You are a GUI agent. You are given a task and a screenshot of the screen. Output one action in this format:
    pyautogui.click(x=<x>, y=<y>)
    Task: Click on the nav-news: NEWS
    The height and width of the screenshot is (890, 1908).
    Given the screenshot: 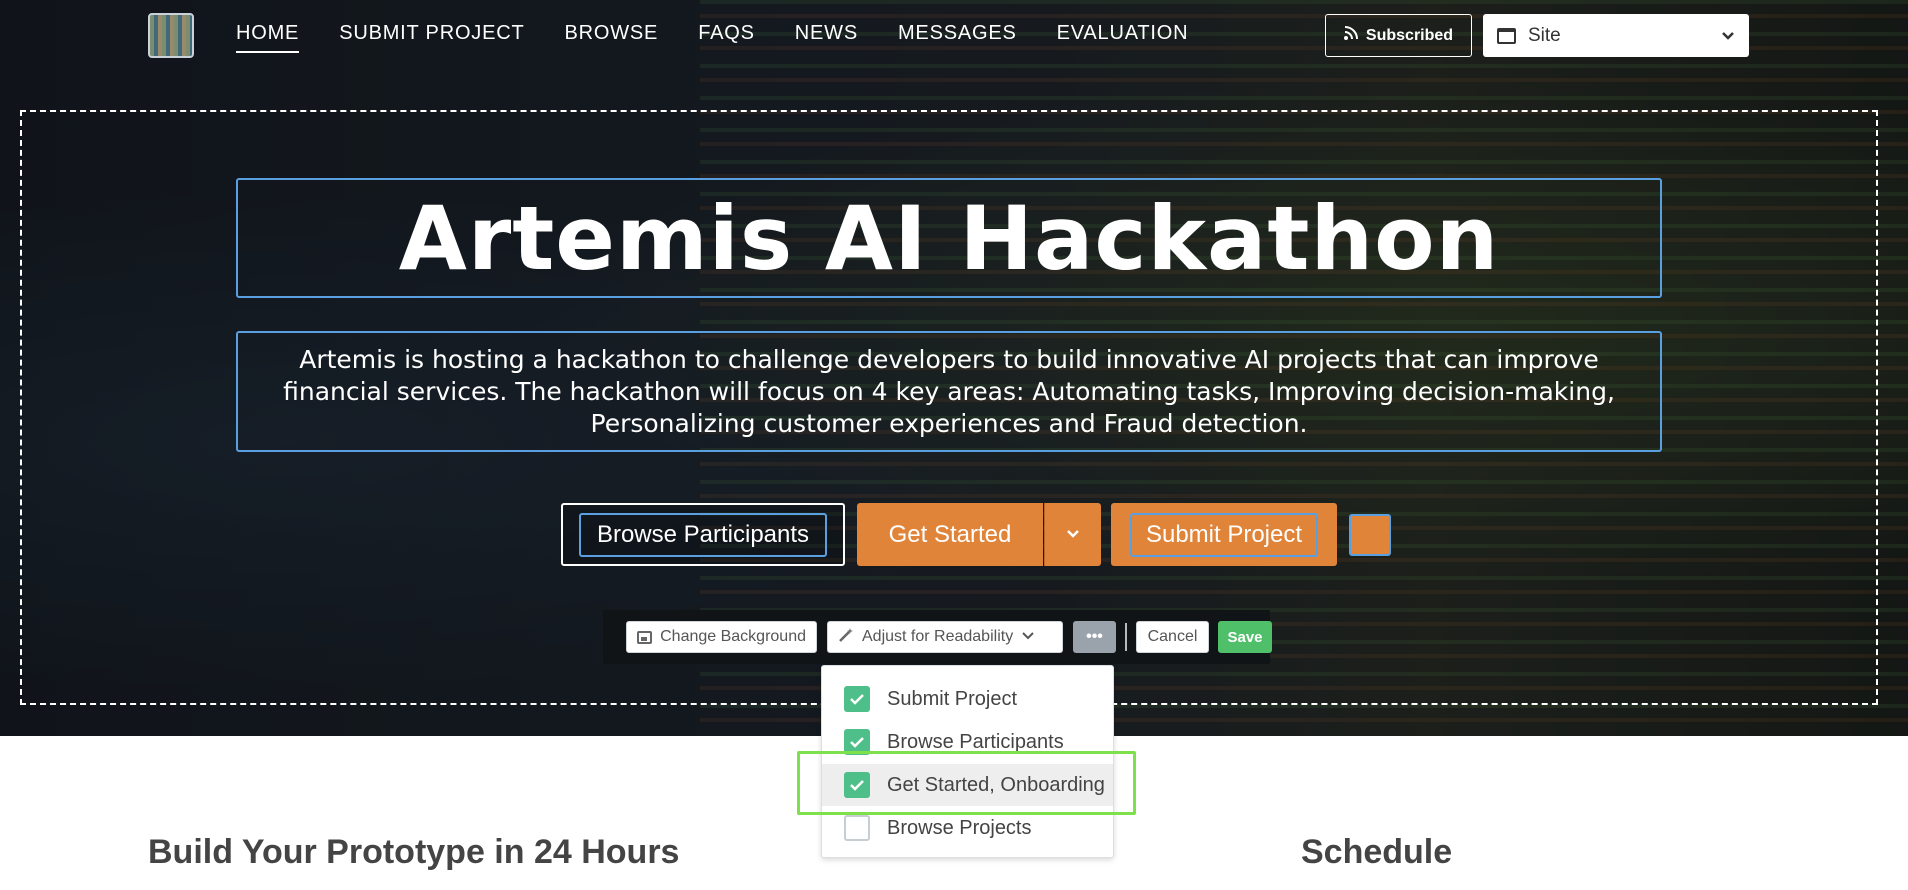 What is the action you would take?
    pyautogui.click(x=826, y=37)
    